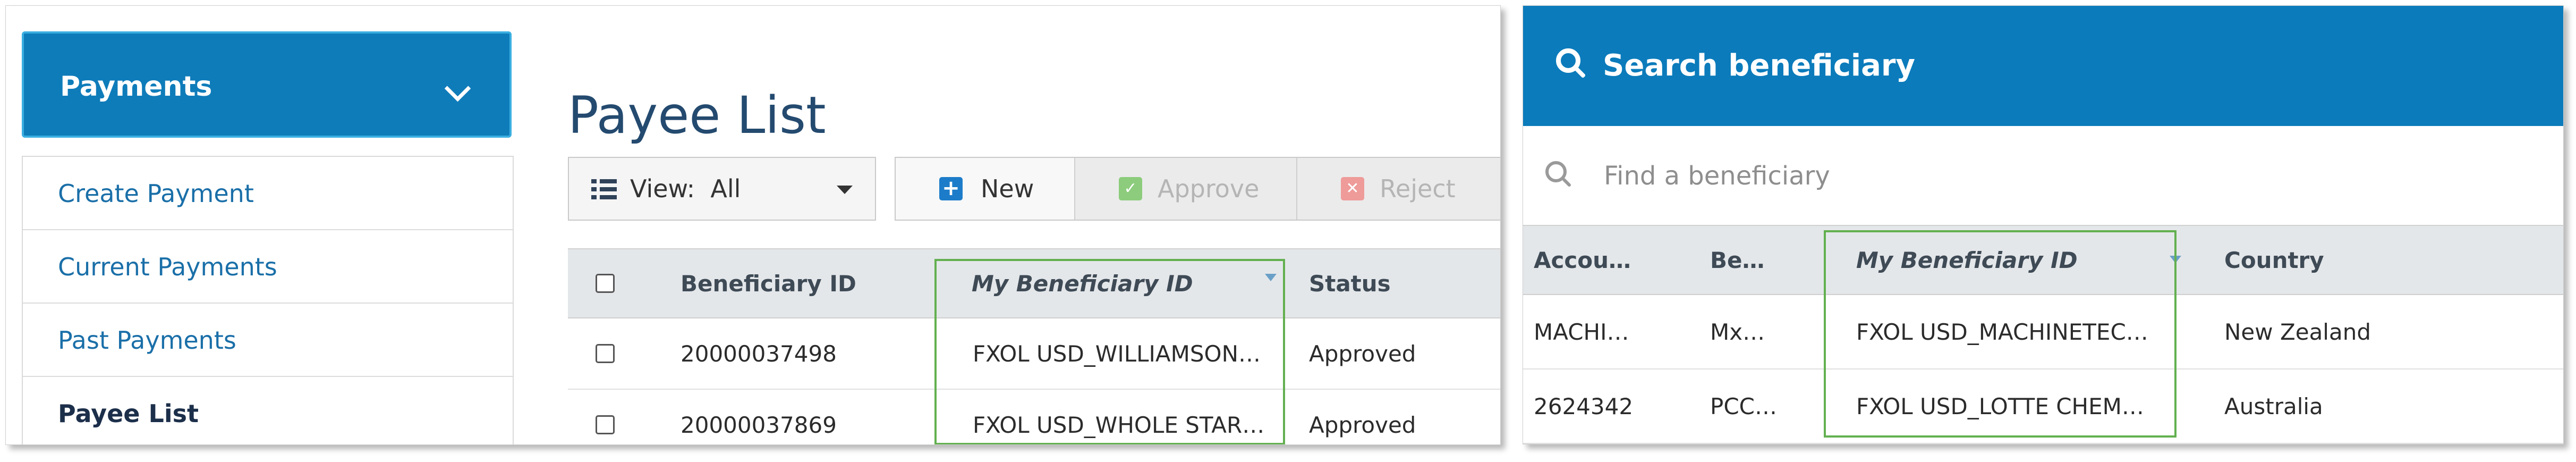 The height and width of the screenshot is (462, 2576). What do you see at coordinates (156, 193) in the screenshot?
I see `nav-item-label: Create Payment` at bounding box center [156, 193].